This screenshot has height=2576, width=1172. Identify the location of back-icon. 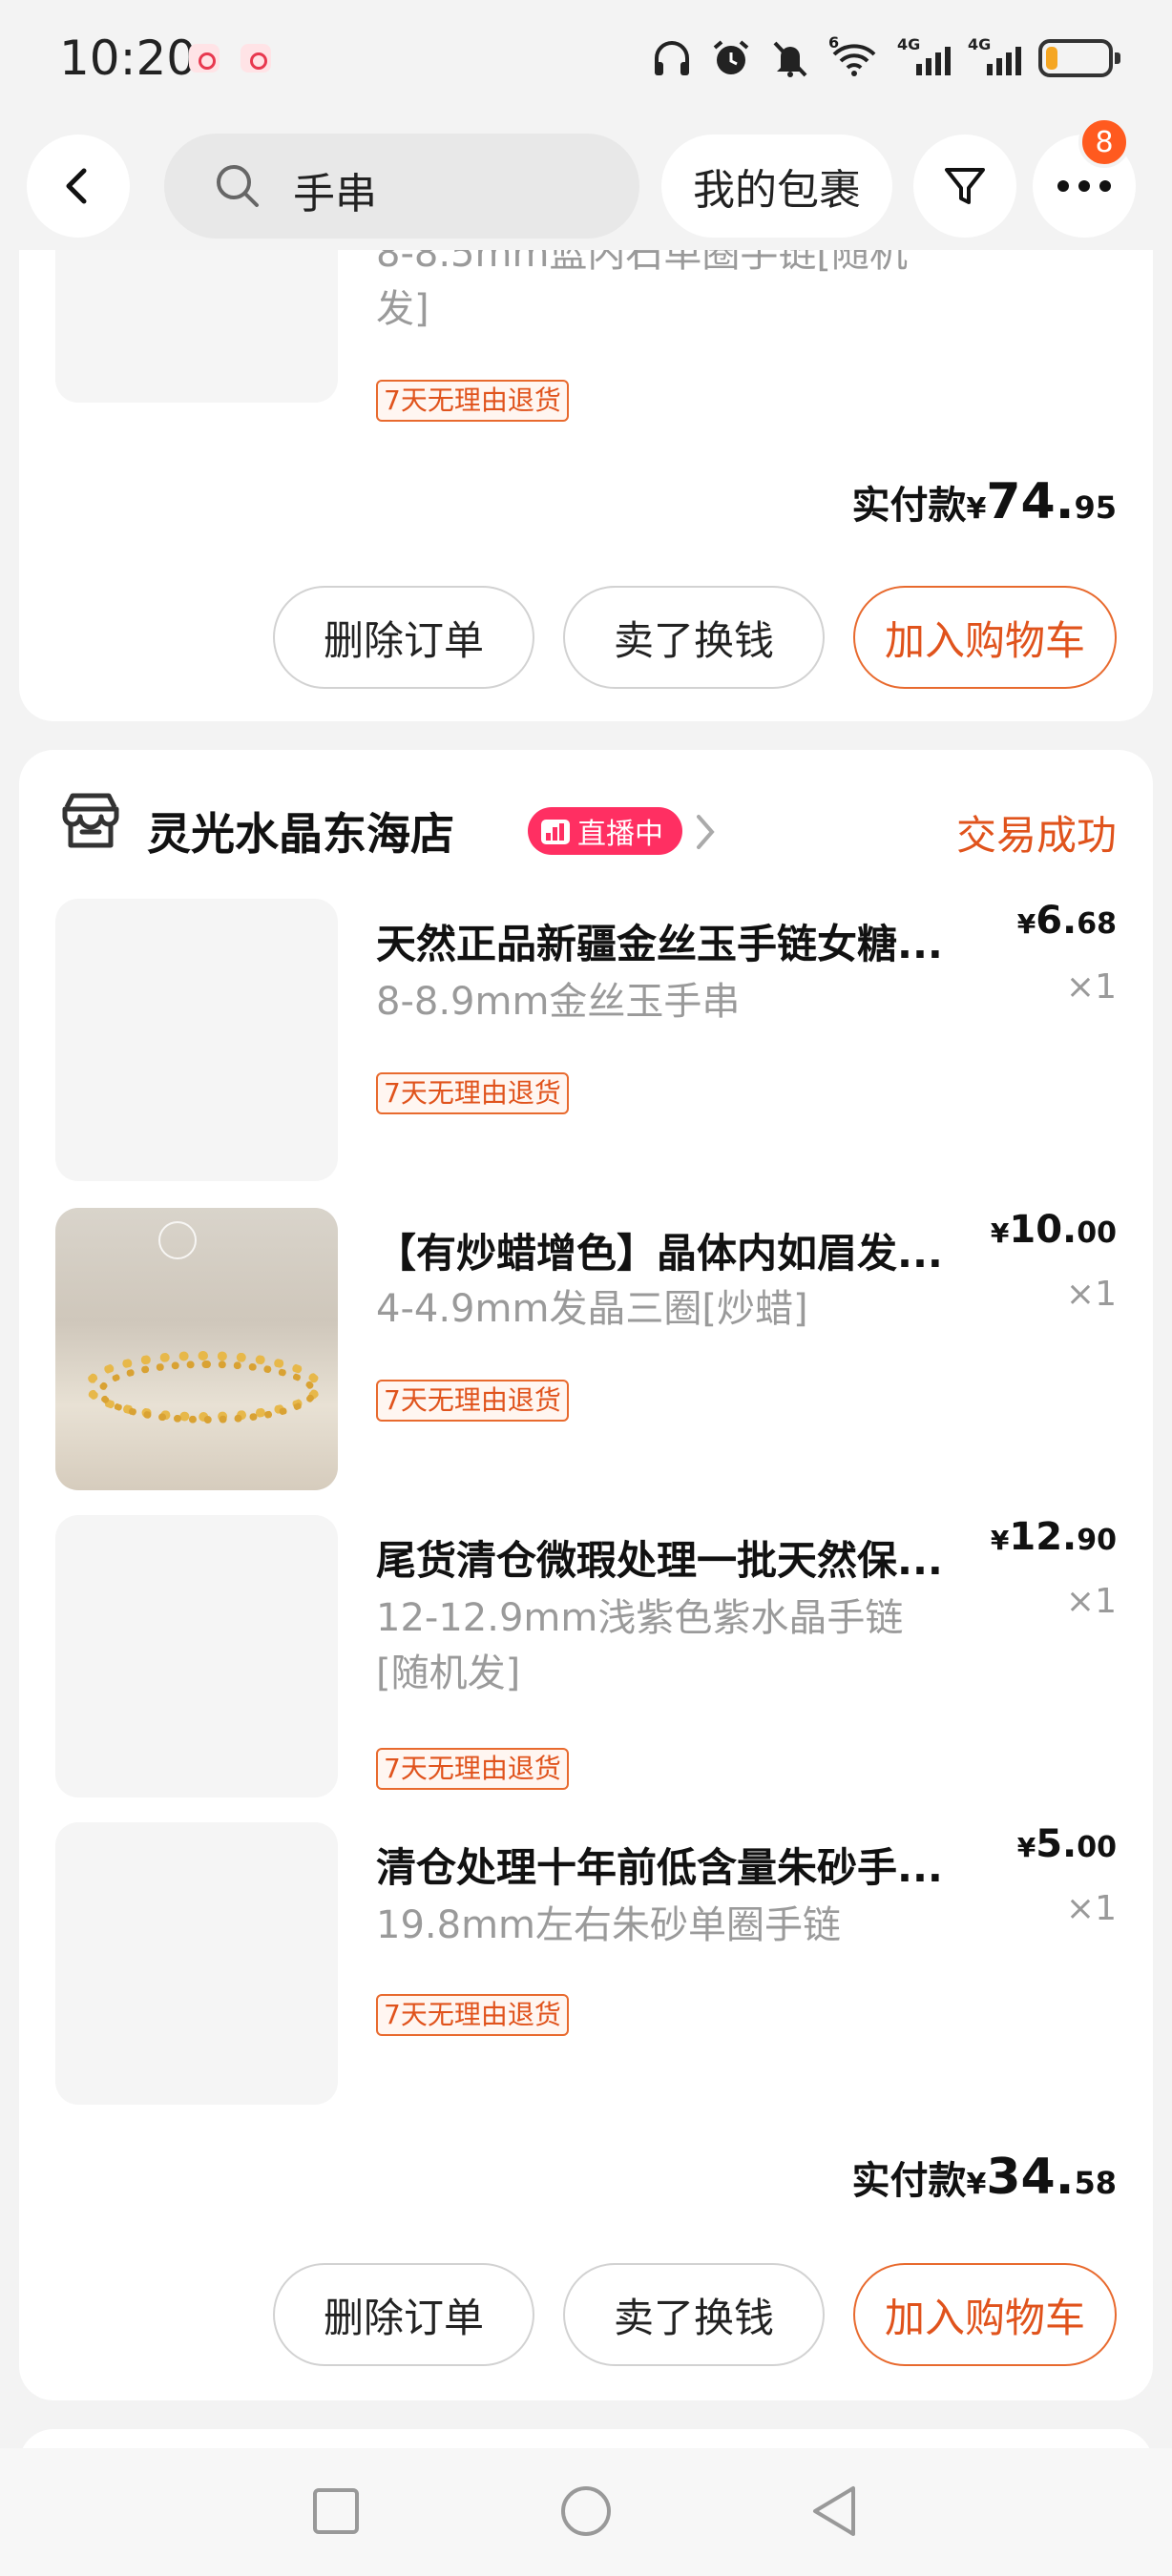
(77, 186).